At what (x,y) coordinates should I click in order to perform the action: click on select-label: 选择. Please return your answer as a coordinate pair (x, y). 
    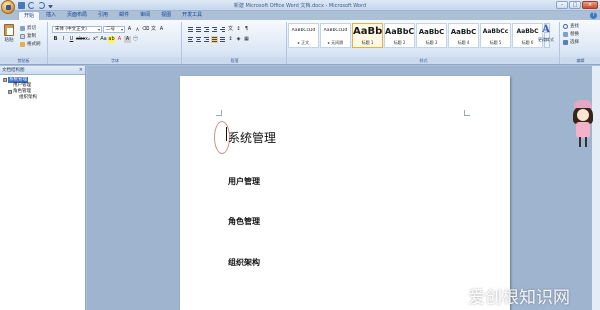
    Looking at the image, I should click on (574, 42).